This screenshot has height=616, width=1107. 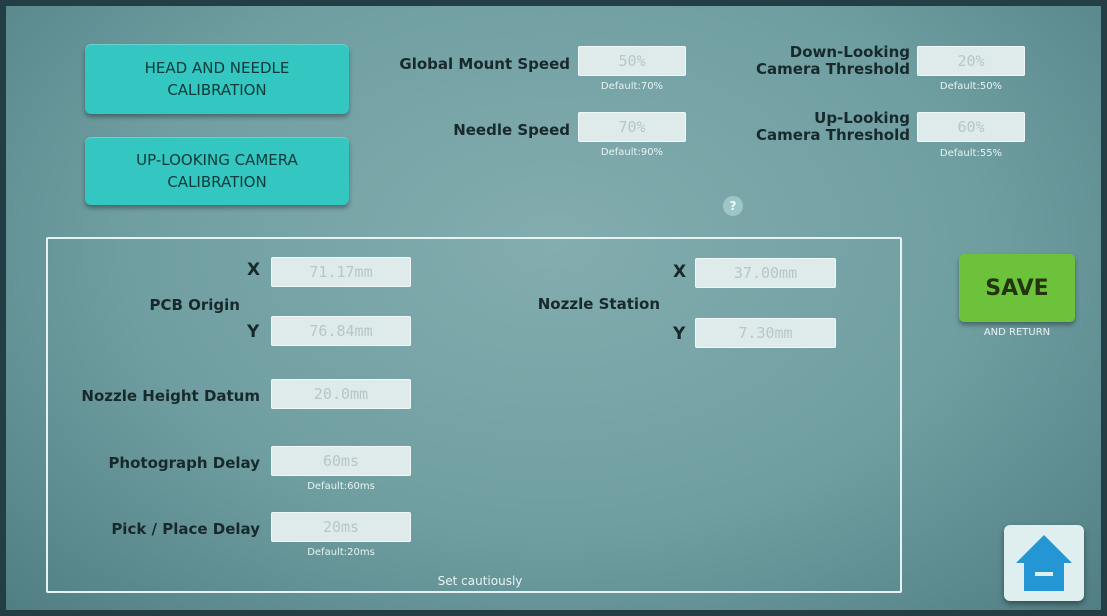 I want to click on global-mount-speed-default: Default:70%, so click(x=632, y=86).